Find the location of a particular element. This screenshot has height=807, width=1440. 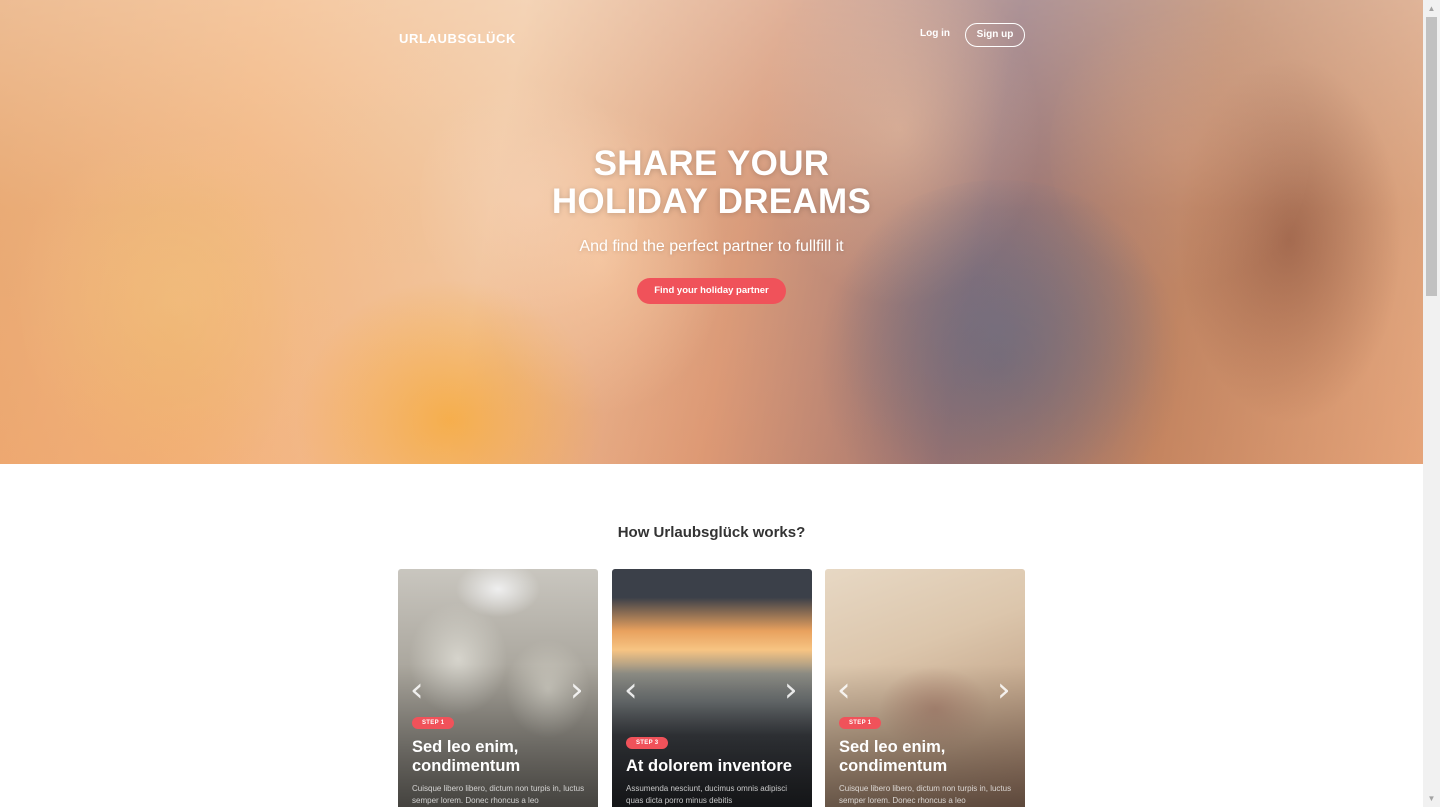

hero-headline: SHARE YOUR HOLIDAY DREAMS is located at coordinates (711, 183).